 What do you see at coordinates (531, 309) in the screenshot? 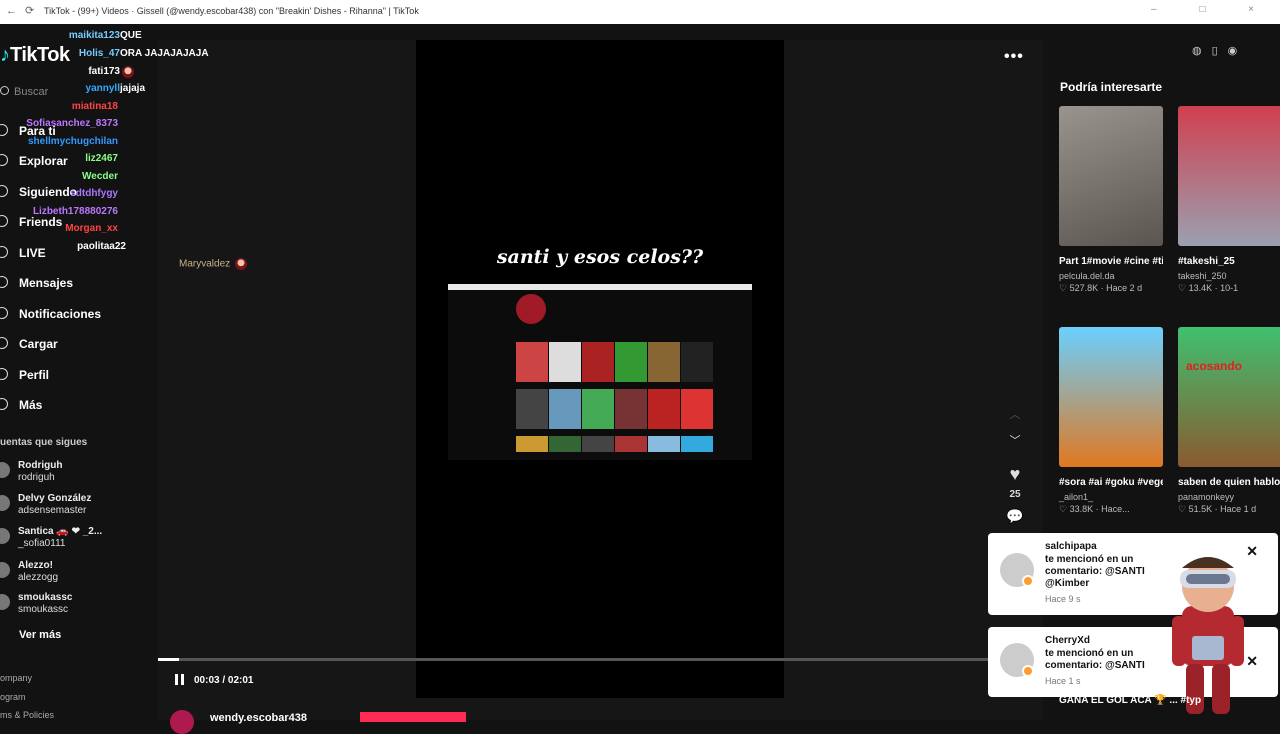
I see `screenshot-profile-avatar` at bounding box center [531, 309].